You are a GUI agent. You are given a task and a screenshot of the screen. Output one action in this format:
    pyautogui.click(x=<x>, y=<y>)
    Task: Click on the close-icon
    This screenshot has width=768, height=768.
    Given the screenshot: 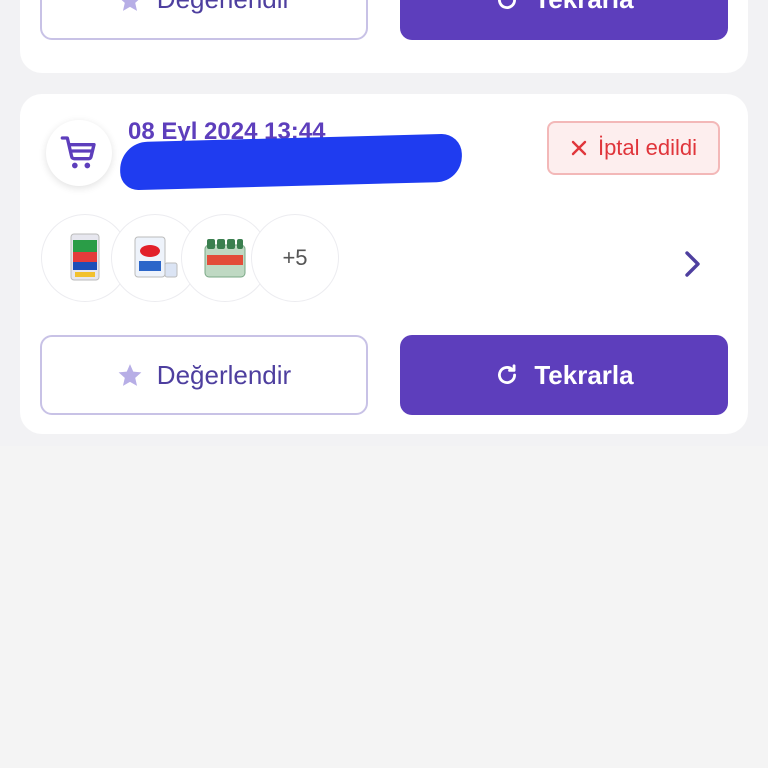 What is the action you would take?
    pyautogui.click(x=579, y=148)
    